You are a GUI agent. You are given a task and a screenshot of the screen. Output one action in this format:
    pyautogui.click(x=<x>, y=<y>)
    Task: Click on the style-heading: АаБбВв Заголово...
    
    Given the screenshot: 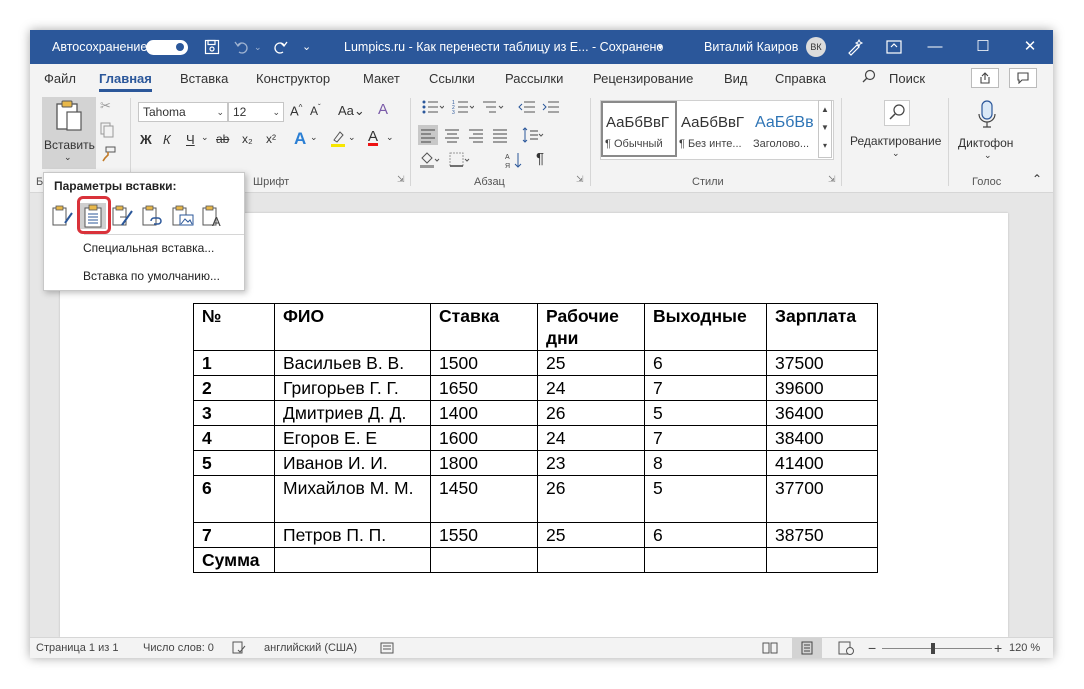 What is the action you would take?
    pyautogui.click(x=789, y=129)
    